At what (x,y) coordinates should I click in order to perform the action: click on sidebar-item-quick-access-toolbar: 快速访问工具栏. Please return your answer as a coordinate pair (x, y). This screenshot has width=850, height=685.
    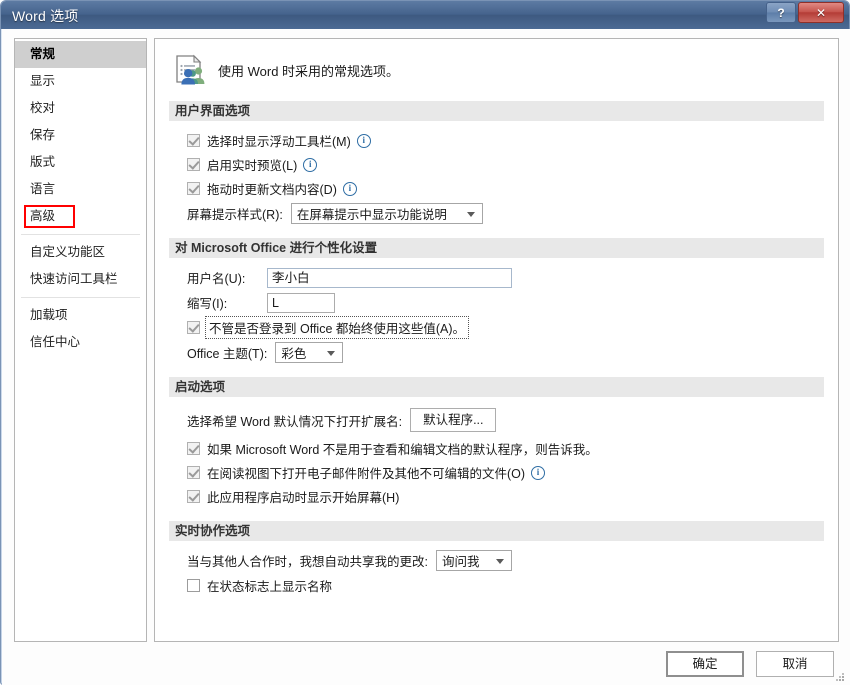
    Looking at the image, I should click on (80, 279).